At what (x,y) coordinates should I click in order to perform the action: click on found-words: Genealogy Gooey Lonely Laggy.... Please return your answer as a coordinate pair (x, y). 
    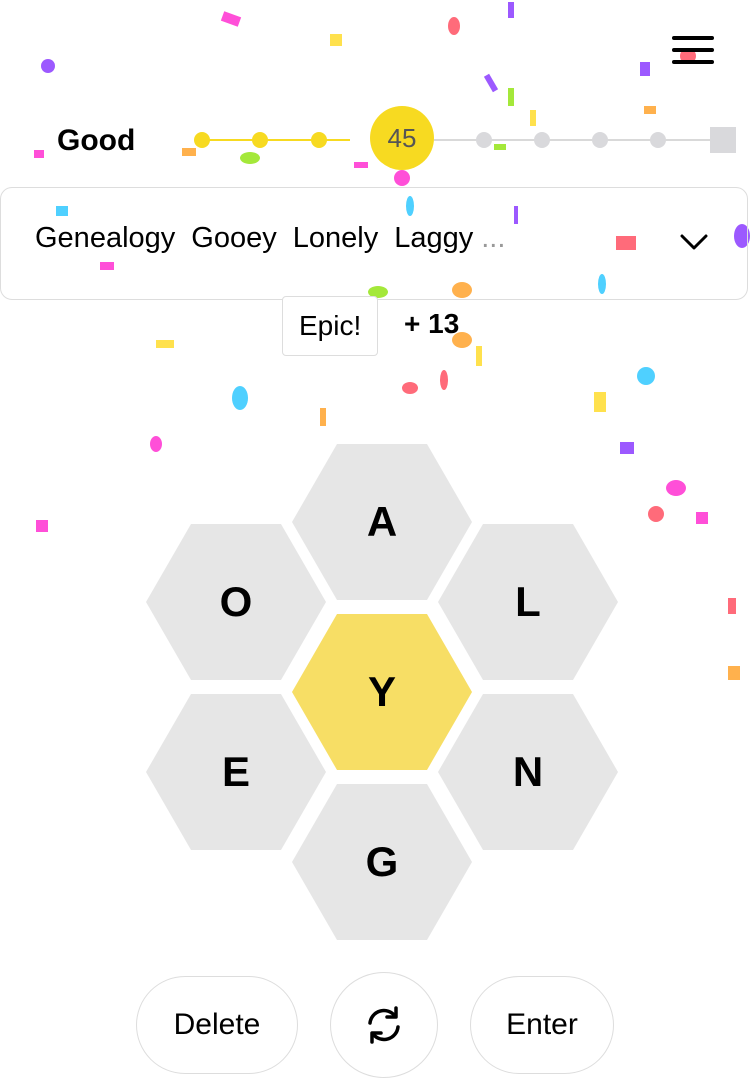
    Looking at the image, I should click on (278, 238).